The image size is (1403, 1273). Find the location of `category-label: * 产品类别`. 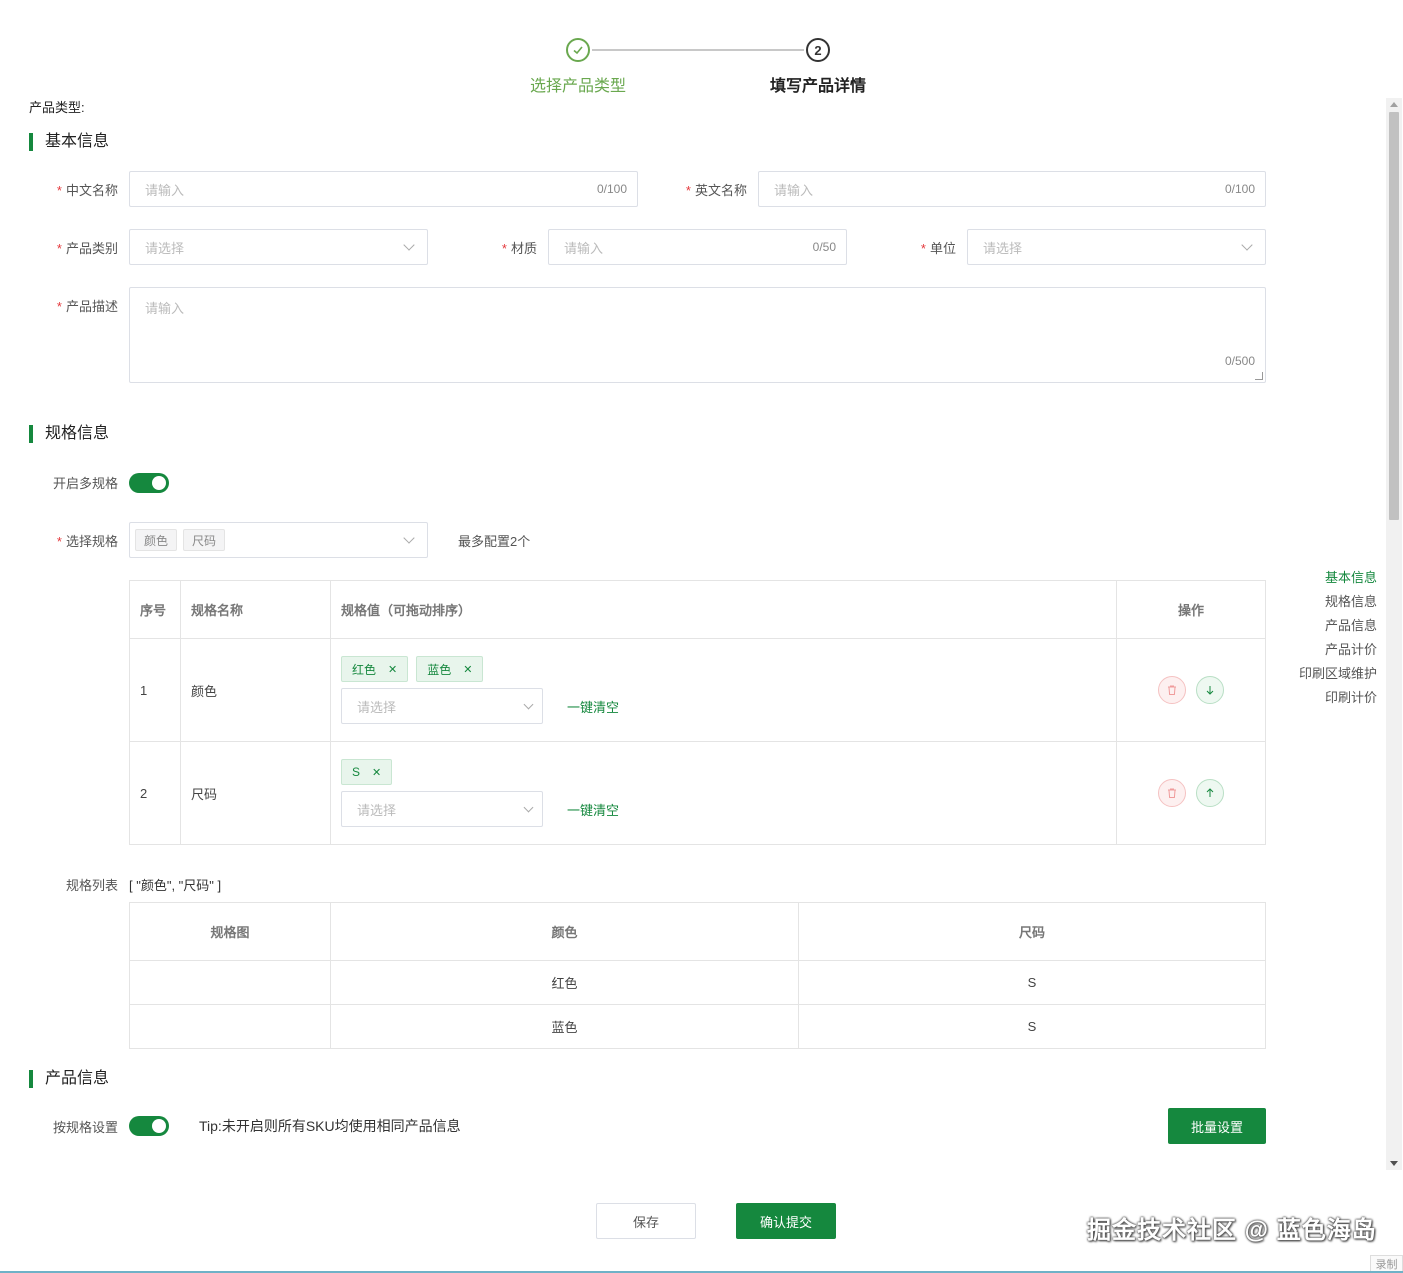

category-label: * 产品类别 is located at coordinates (87, 248).